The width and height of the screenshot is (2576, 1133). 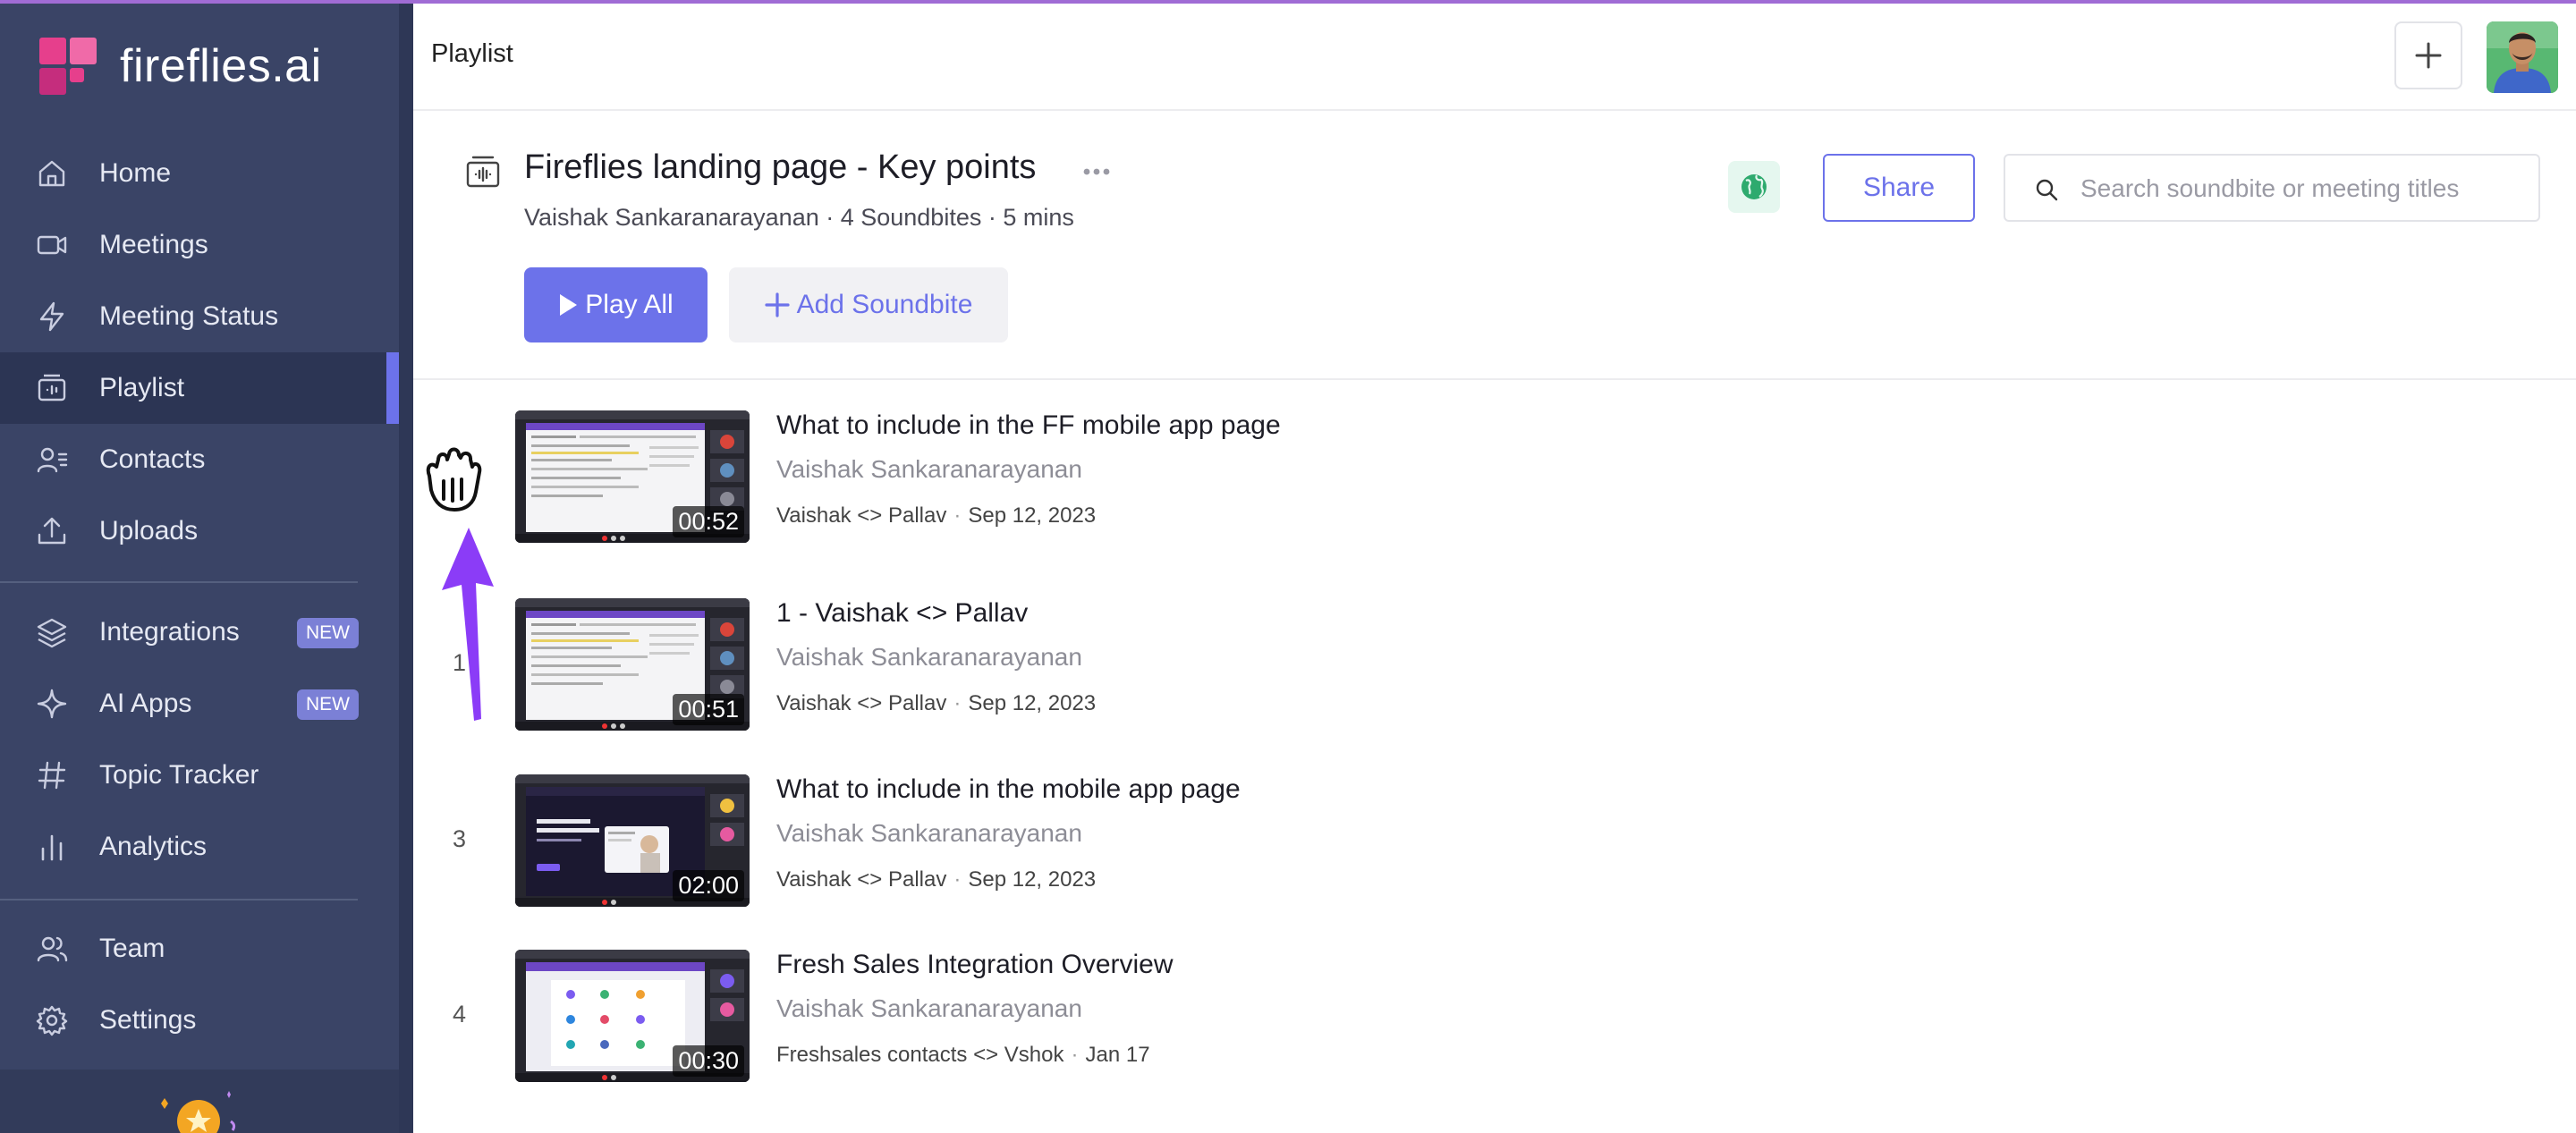 I want to click on grab-cursor-icon, so click(x=454, y=479).